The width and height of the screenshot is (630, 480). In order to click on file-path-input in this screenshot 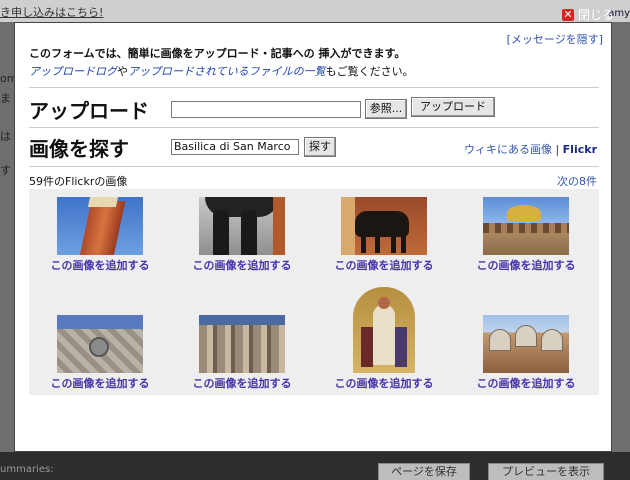, I will do `click(266, 109)`.